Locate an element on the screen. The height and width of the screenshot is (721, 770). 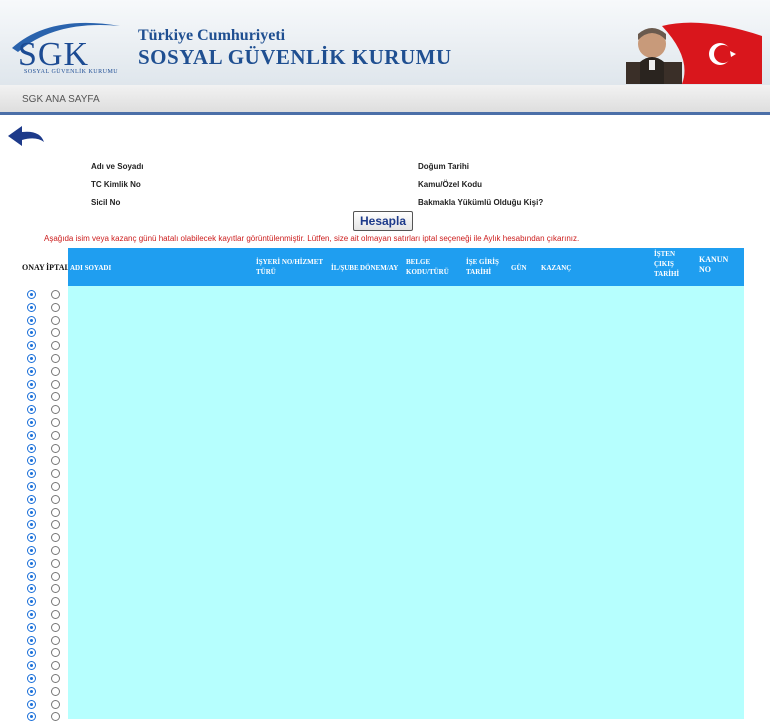
col-gun-header: GÜN is located at coordinates (519, 268).